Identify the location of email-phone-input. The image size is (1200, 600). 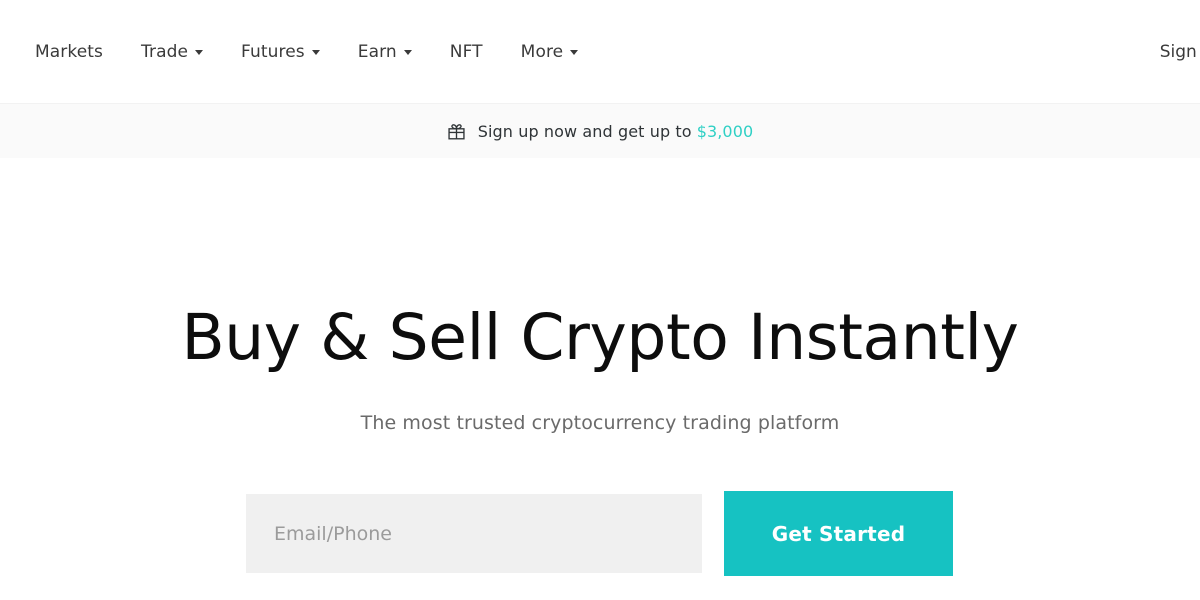
(474, 533).